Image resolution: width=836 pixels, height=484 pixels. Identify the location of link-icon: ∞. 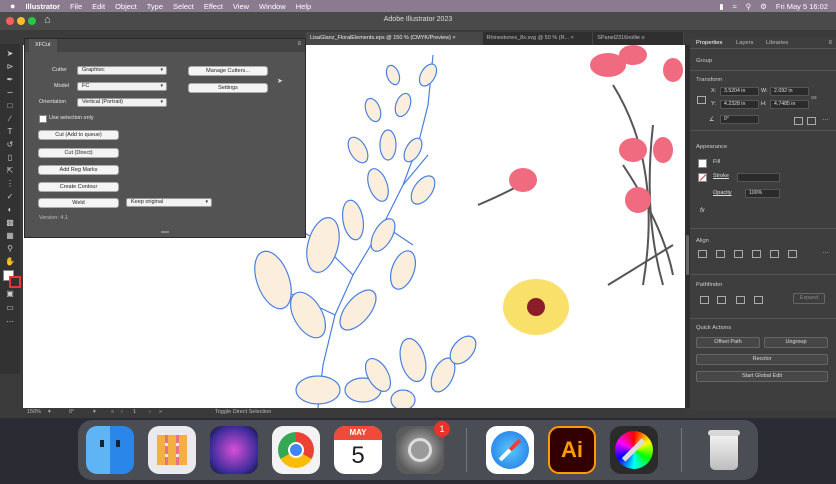
(814, 97).